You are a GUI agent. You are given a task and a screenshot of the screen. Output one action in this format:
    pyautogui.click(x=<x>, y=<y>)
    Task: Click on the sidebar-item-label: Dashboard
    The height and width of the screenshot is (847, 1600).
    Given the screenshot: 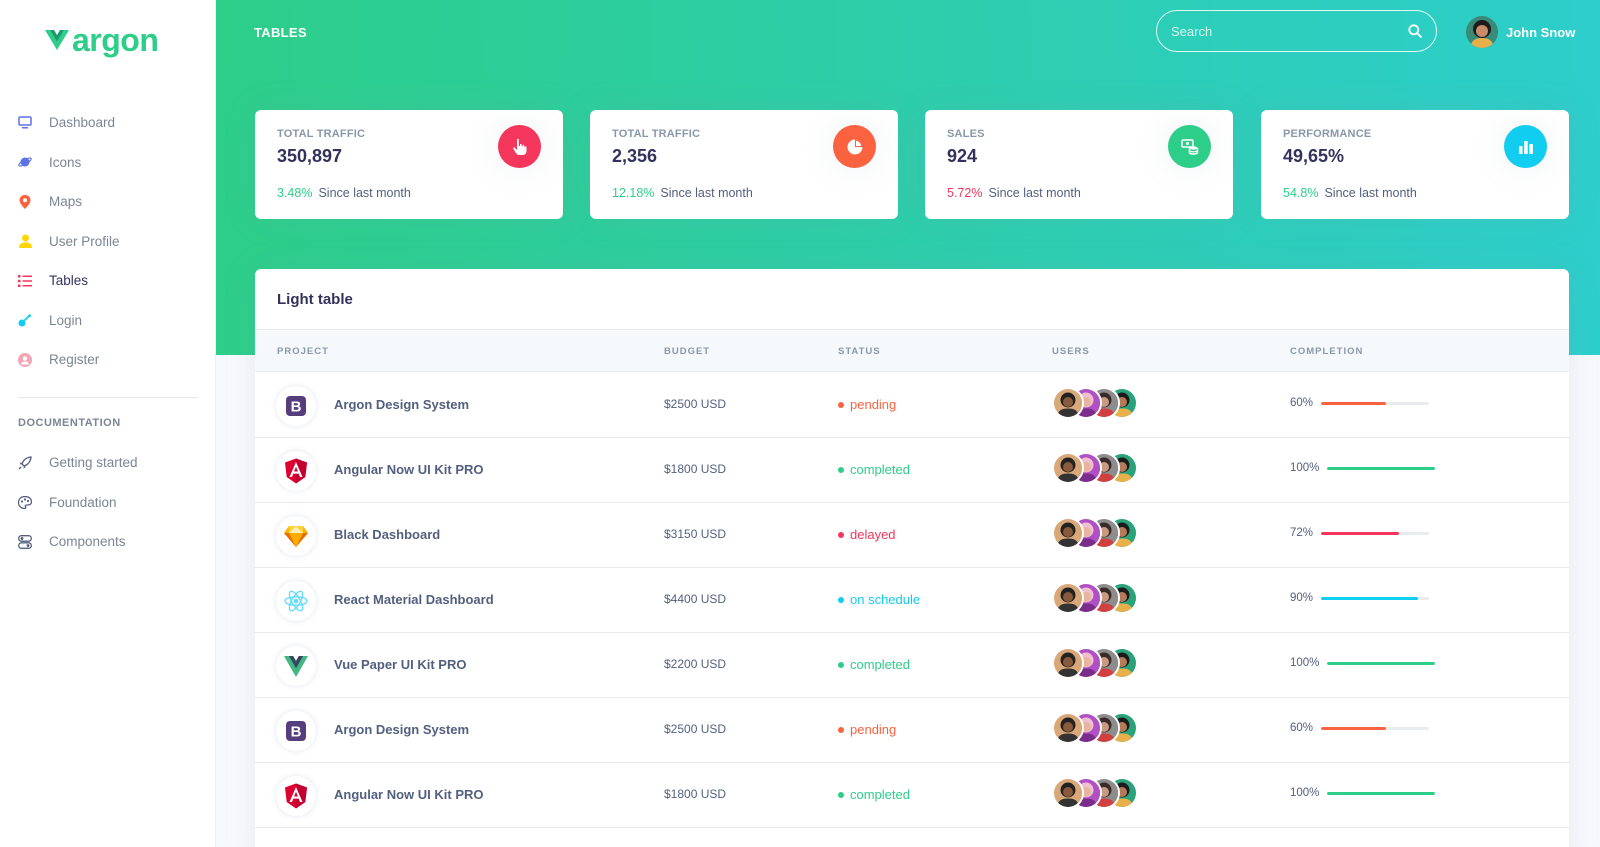 What is the action you would take?
    pyautogui.click(x=82, y=123)
    